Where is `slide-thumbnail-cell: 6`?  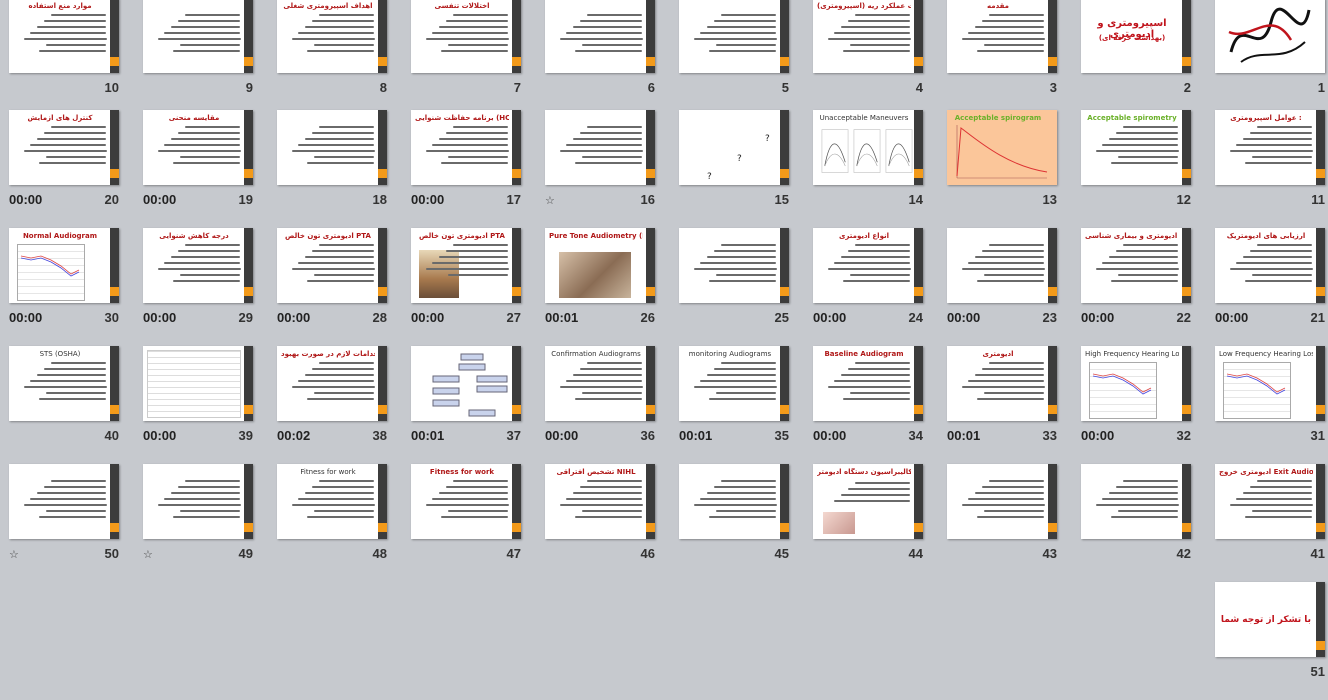
slide-thumbnail-cell: 6 is located at coordinates (605, 58).